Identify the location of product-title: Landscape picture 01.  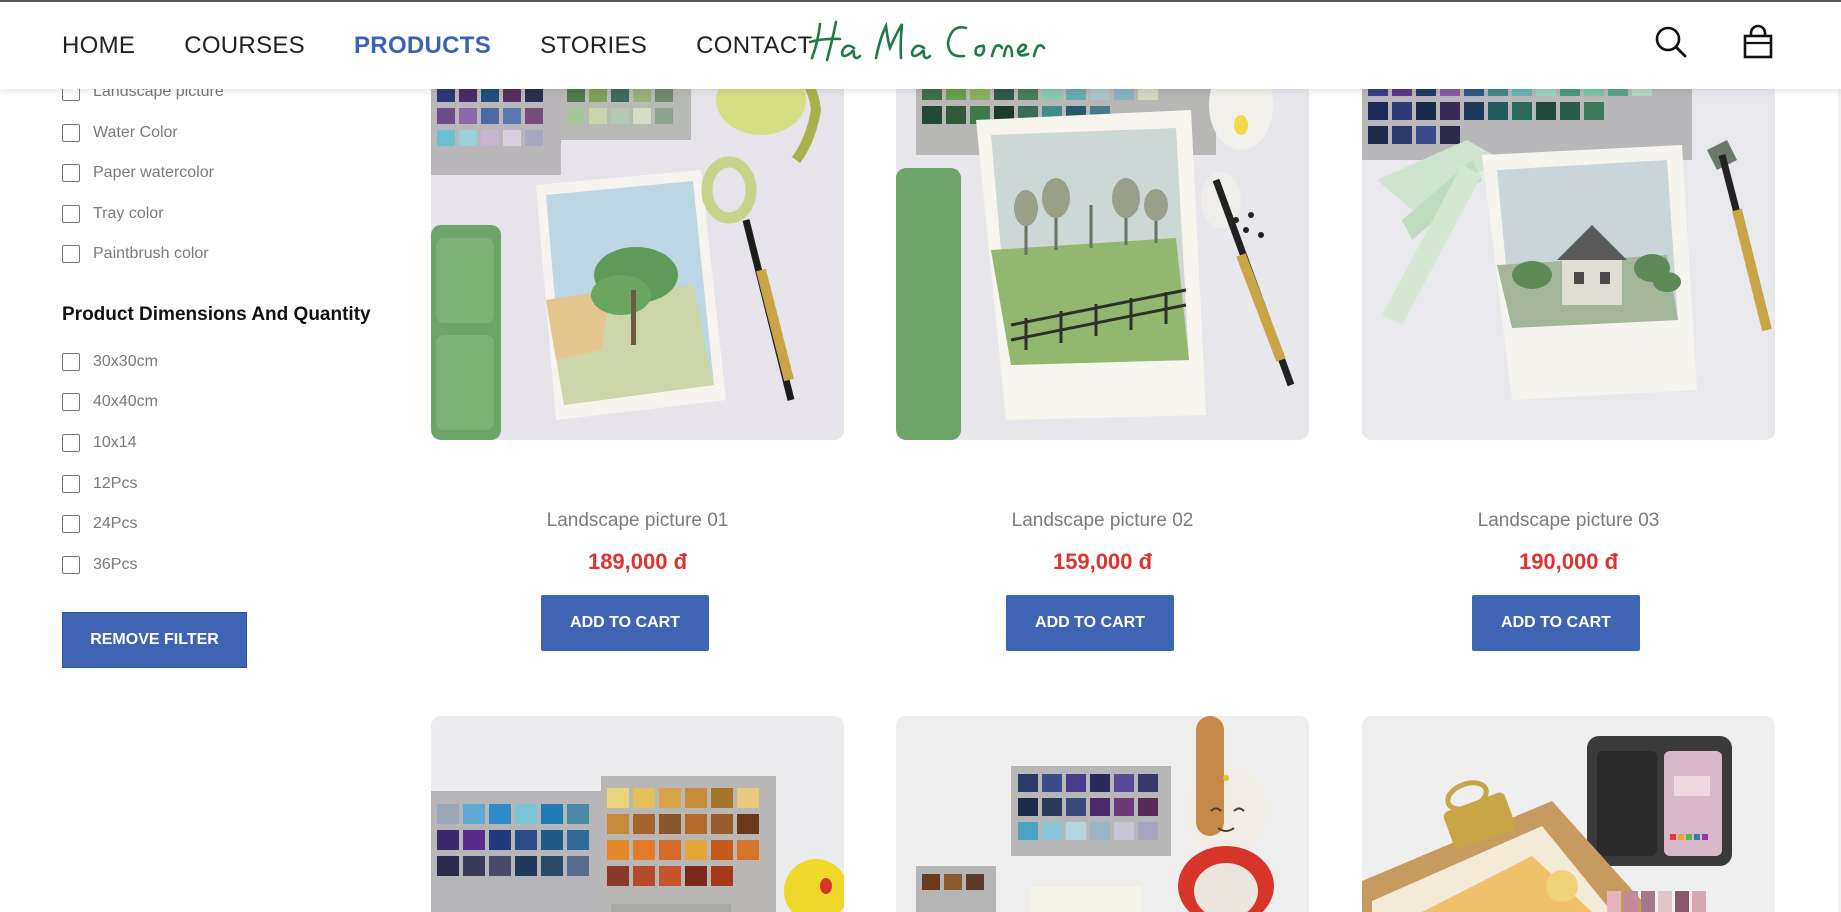
(637, 521).